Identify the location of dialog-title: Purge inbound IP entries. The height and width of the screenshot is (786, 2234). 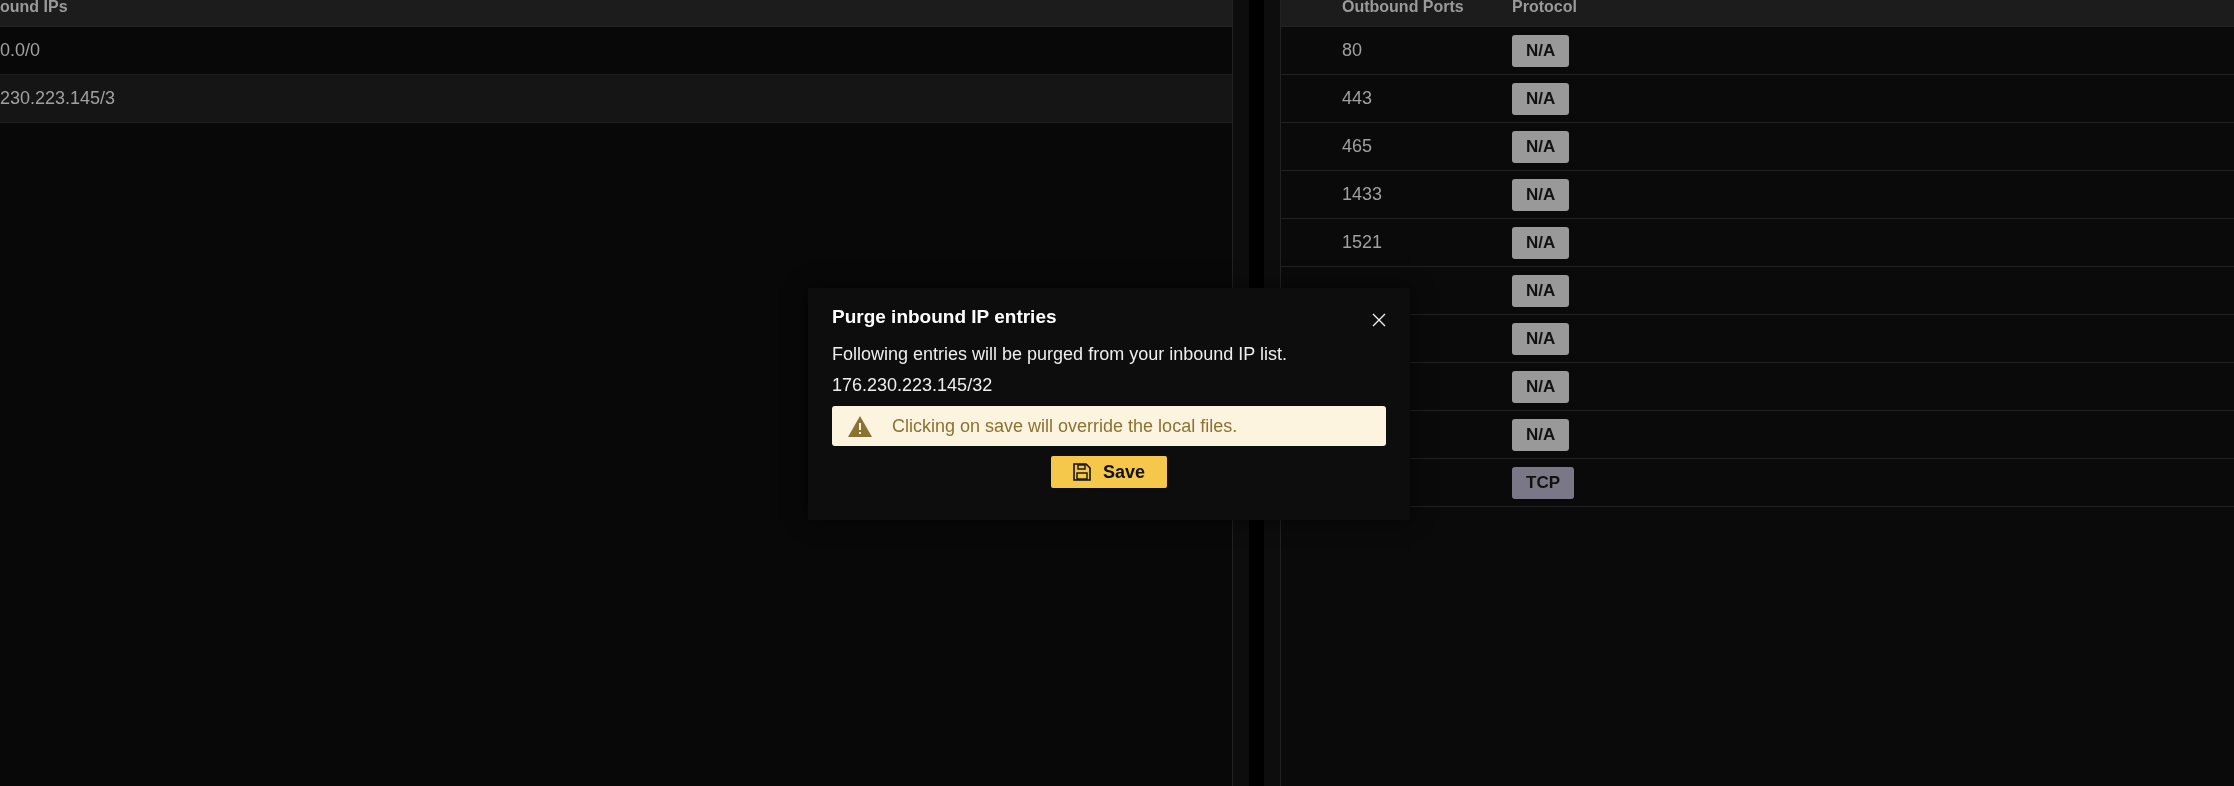
(944, 317).